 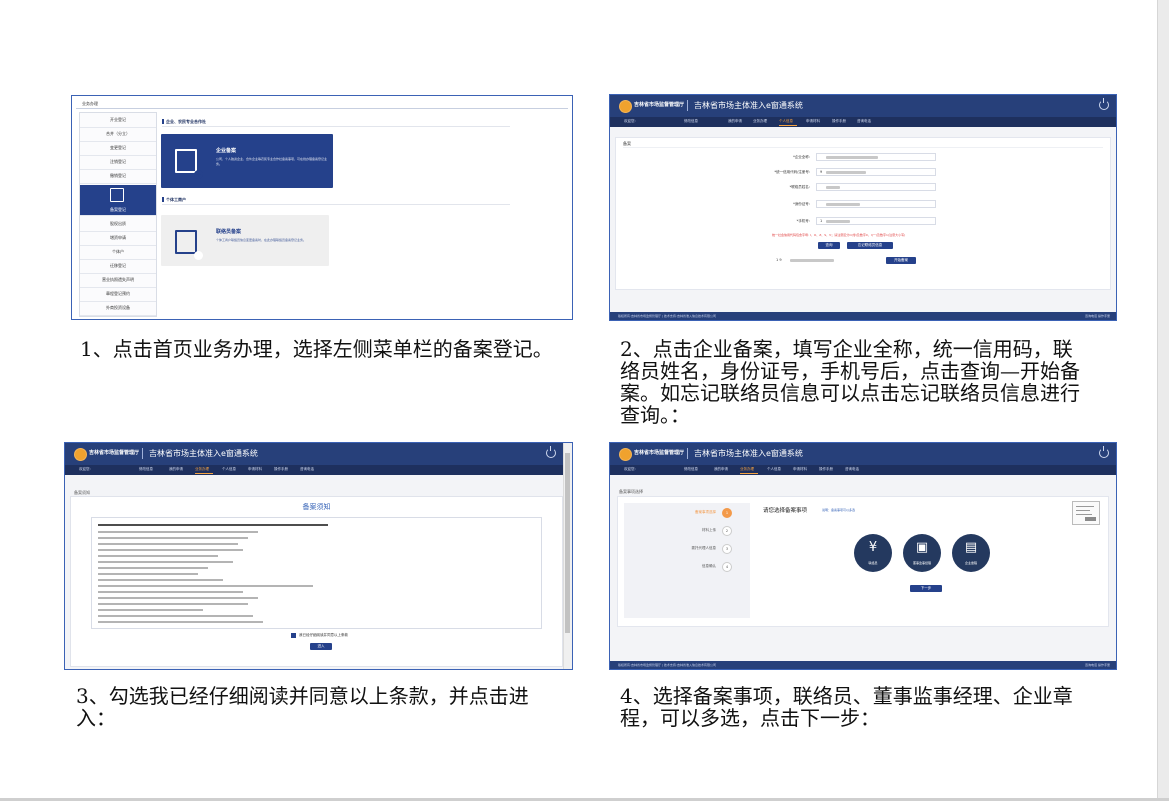 What do you see at coordinates (118, 308) in the screenshot?
I see `menu-item: 外商投资设备` at bounding box center [118, 308].